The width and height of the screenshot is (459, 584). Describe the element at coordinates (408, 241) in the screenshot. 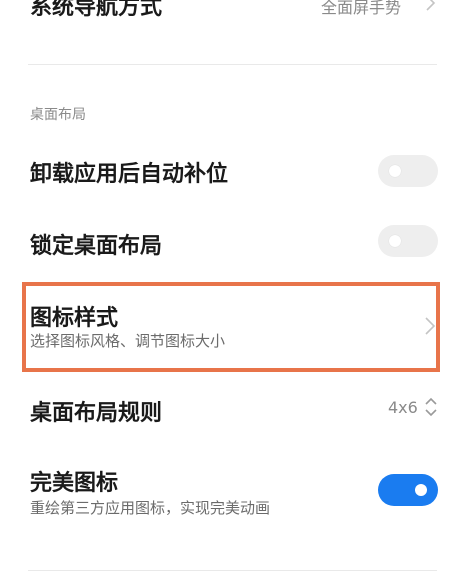

I see `lock-layout-toggle` at that location.